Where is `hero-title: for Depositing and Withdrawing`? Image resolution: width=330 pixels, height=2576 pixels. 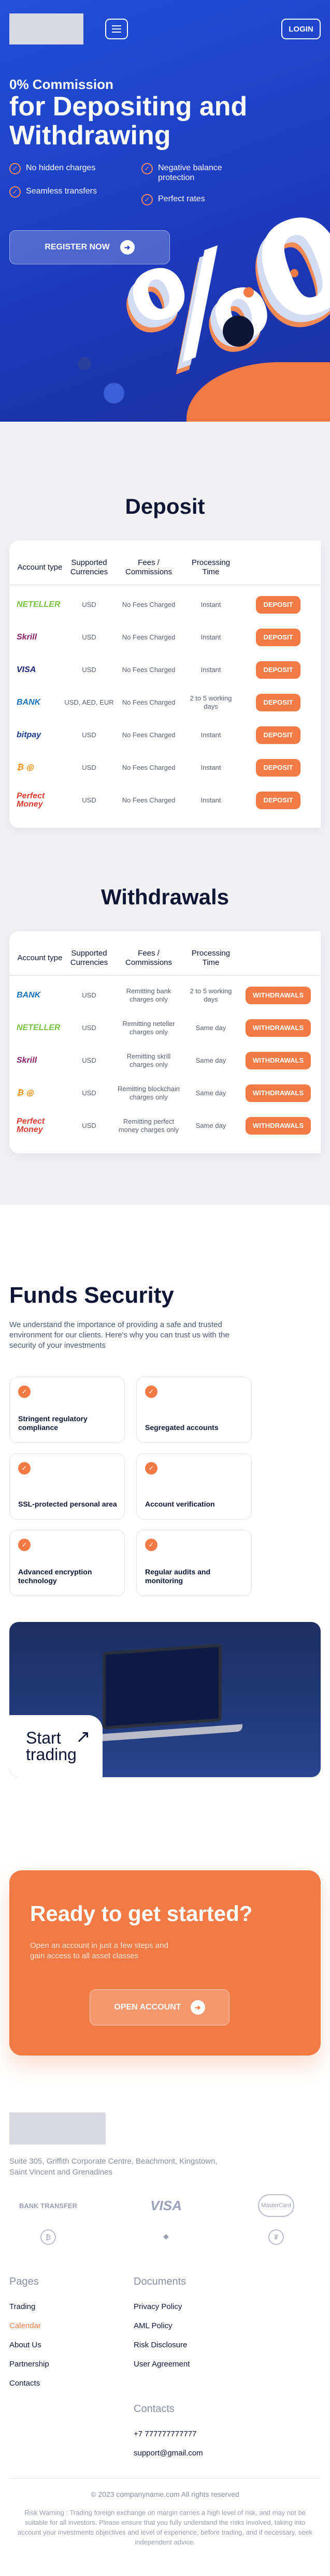 hero-title: for Depositing and Withdrawing is located at coordinates (128, 121).